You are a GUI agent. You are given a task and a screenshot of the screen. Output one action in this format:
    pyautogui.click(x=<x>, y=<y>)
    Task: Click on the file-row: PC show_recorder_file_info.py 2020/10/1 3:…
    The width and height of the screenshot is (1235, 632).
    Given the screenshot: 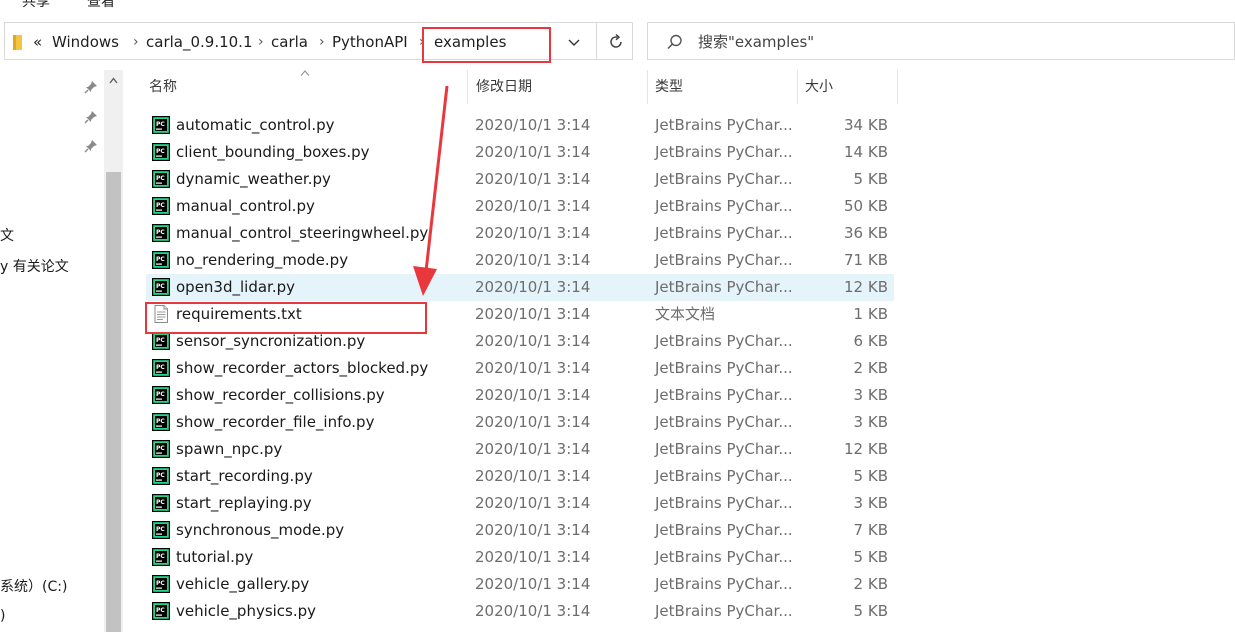 What is the action you would take?
    pyautogui.click(x=520, y=422)
    